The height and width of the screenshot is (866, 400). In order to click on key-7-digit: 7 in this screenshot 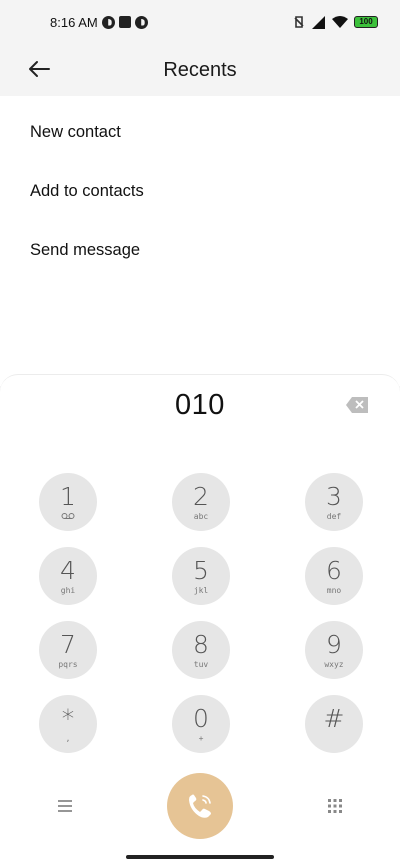, I will do `click(68, 644)`.